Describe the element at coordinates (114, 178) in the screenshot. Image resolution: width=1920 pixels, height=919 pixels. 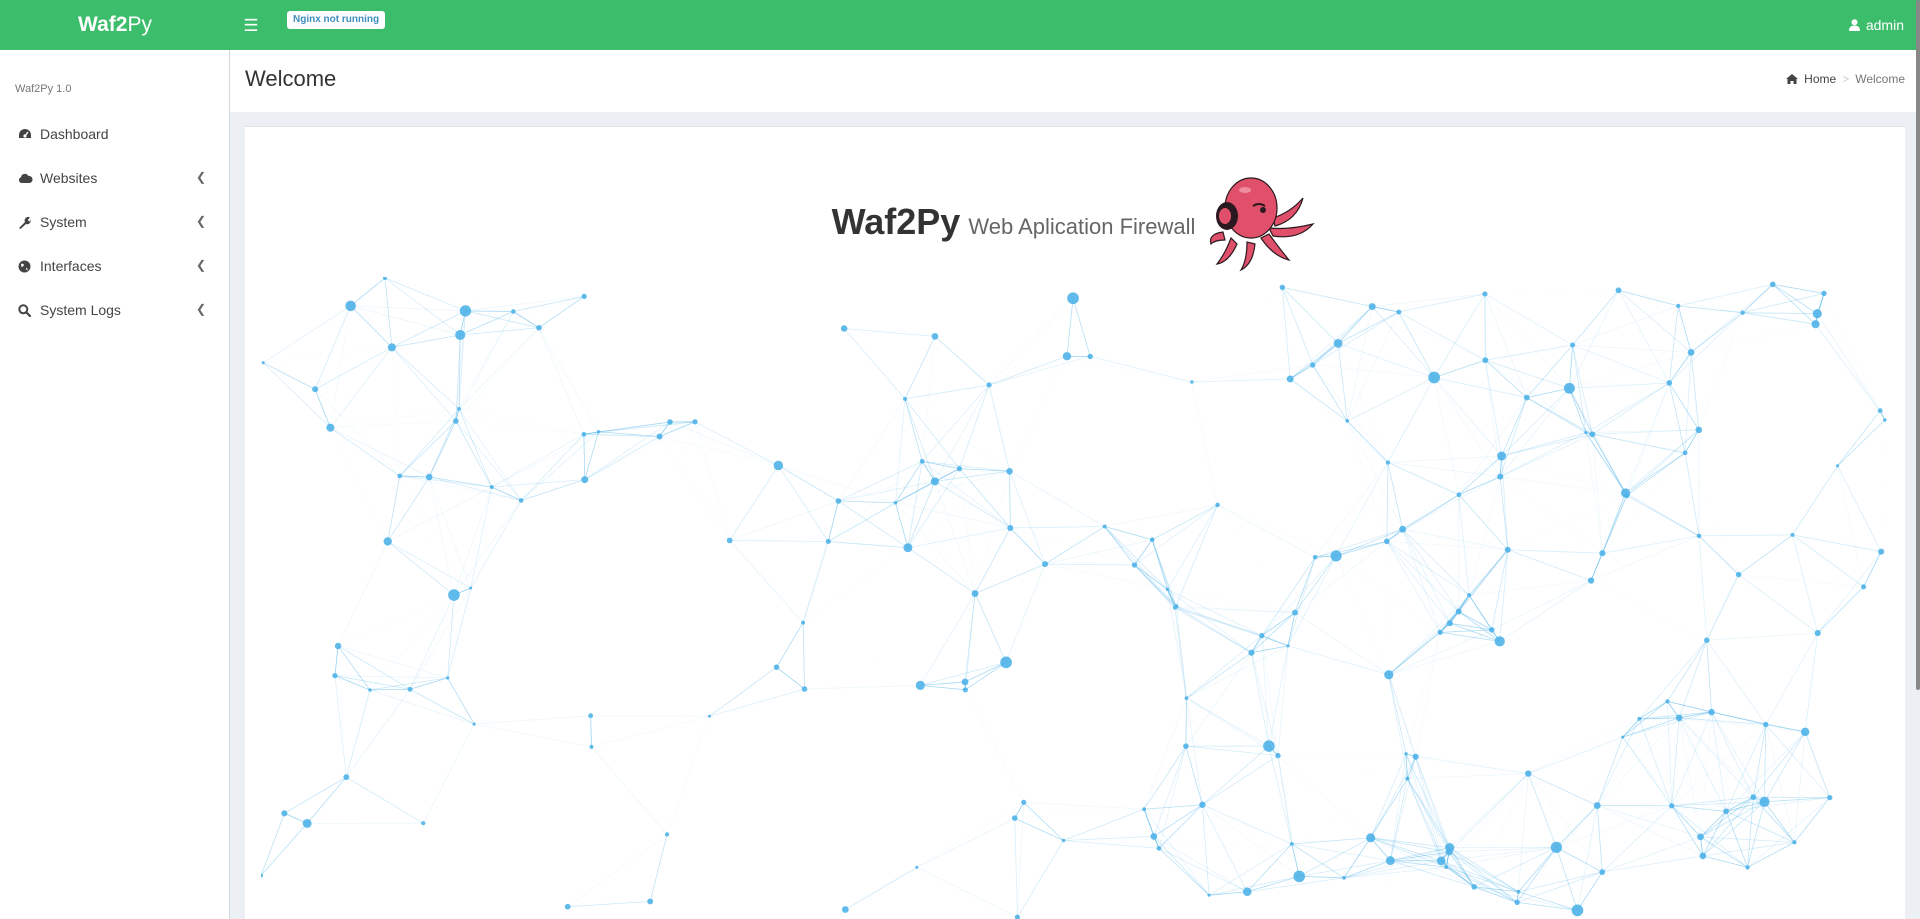
I see `sidebar-item-websites: Websites ❮` at that location.